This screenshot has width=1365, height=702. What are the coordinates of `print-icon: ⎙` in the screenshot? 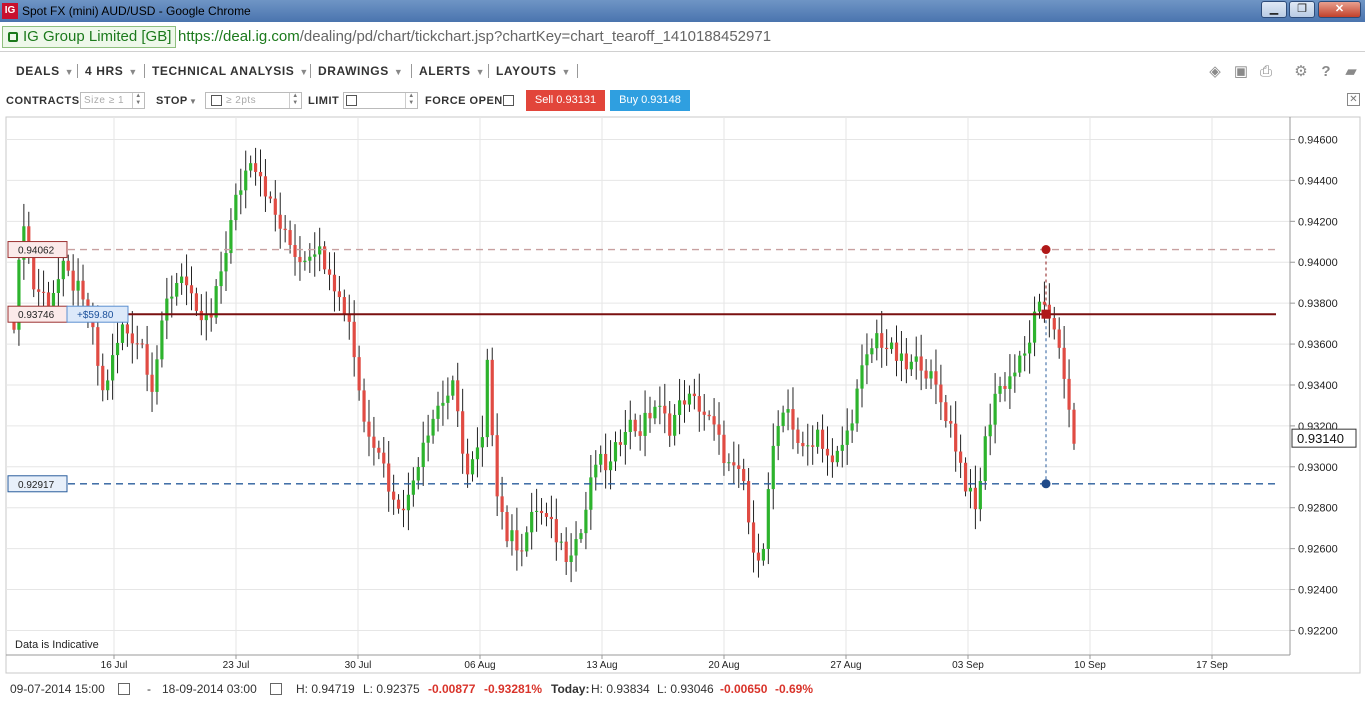 It's located at (1266, 72).